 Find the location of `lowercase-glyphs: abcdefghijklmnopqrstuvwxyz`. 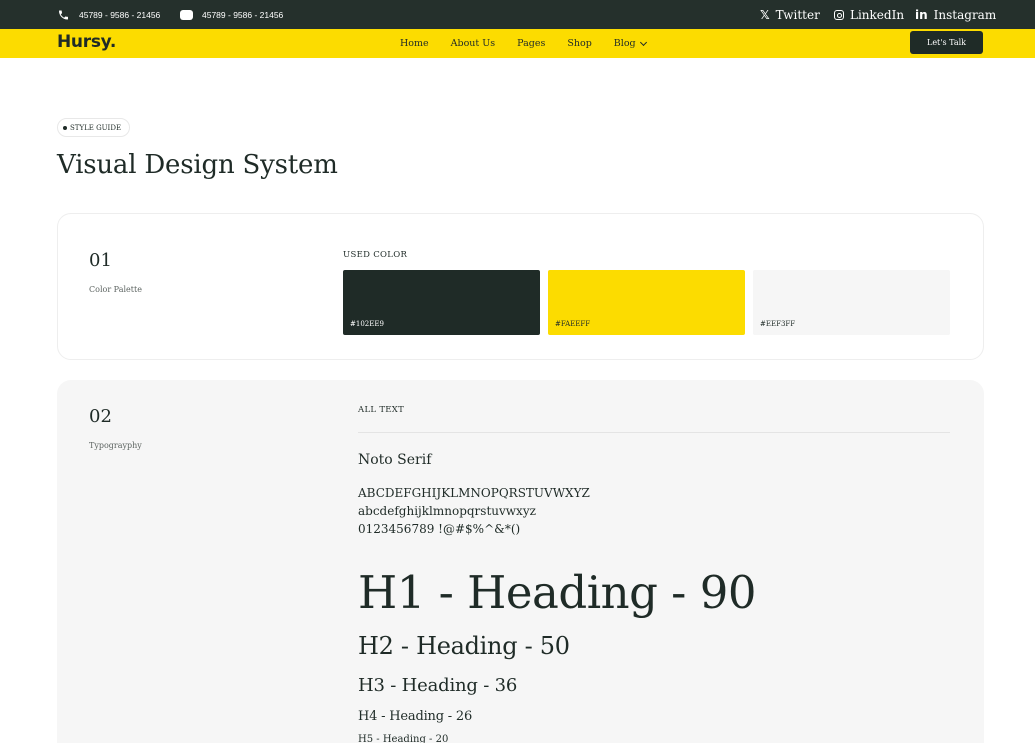

lowercase-glyphs: abcdefghijklmnopqrstuvwxyz is located at coordinates (447, 511).